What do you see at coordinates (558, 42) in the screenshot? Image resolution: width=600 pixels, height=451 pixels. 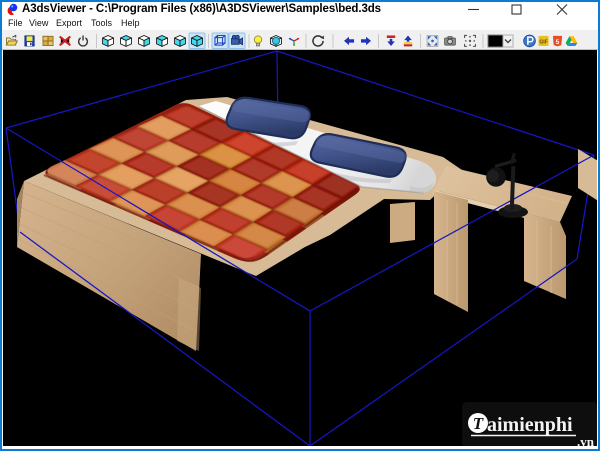 I see `svg-text: 5` at bounding box center [558, 42].